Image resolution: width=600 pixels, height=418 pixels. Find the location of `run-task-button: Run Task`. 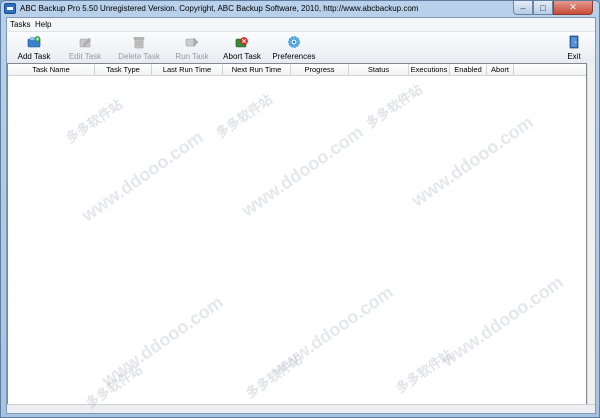

run-task-button: Run Task is located at coordinates (192, 49).